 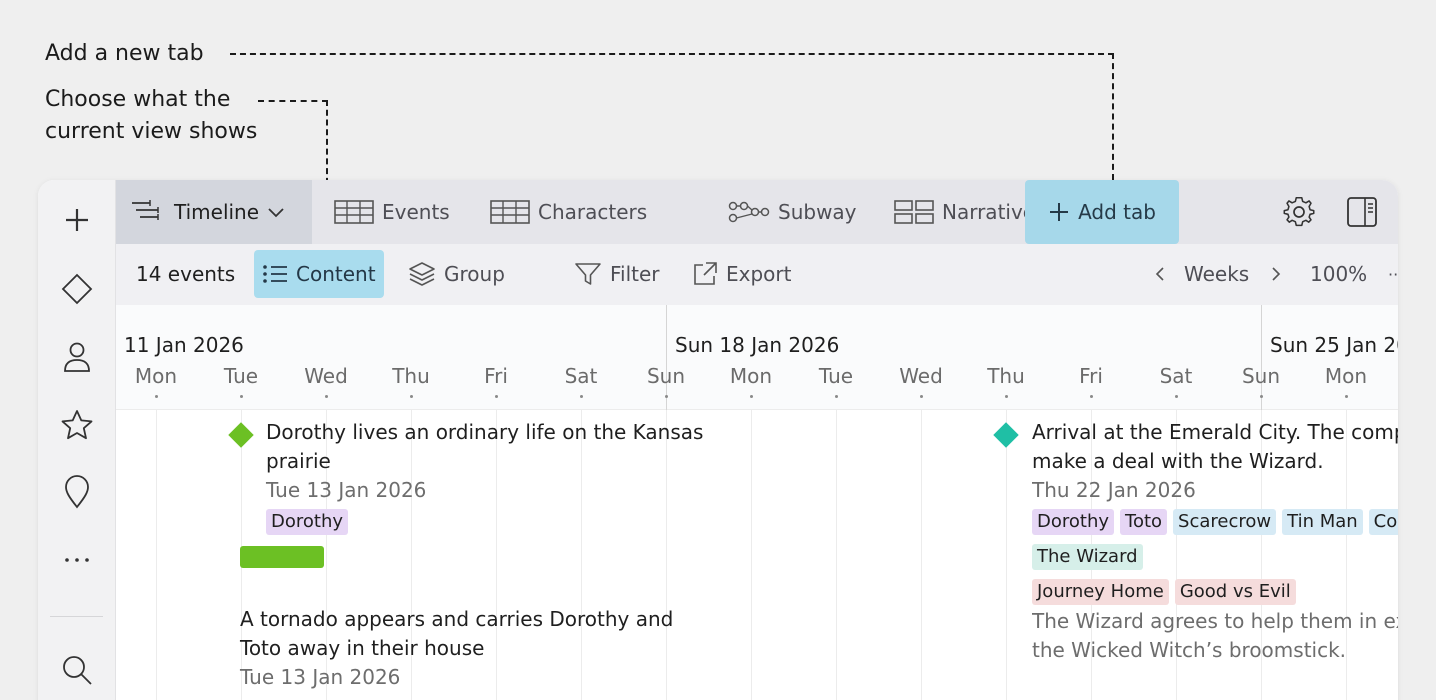 I want to click on tab-label: Narrative, so click(x=989, y=212).